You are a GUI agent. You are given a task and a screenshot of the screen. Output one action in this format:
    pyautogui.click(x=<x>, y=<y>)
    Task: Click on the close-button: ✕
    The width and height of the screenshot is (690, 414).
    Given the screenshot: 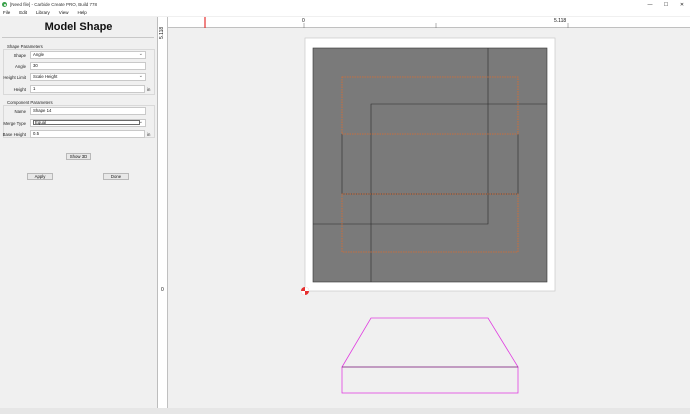 What is the action you would take?
    pyautogui.click(x=682, y=4)
    